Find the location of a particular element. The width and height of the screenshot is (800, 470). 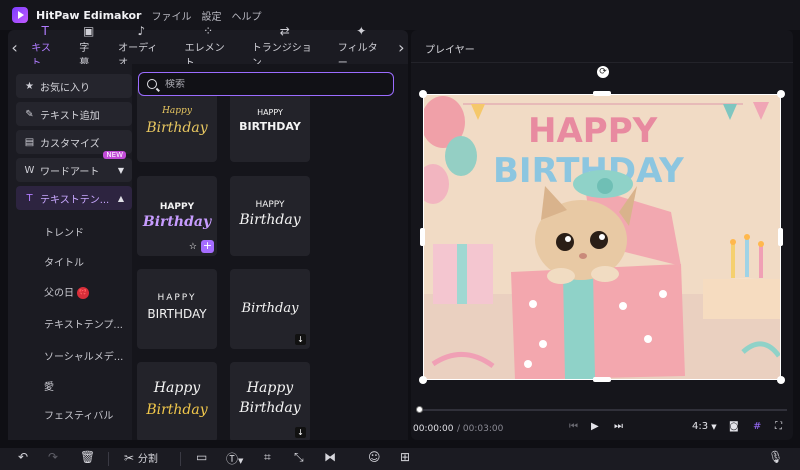

template-card: Happy Birthday ↓ is located at coordinates (270, 401).